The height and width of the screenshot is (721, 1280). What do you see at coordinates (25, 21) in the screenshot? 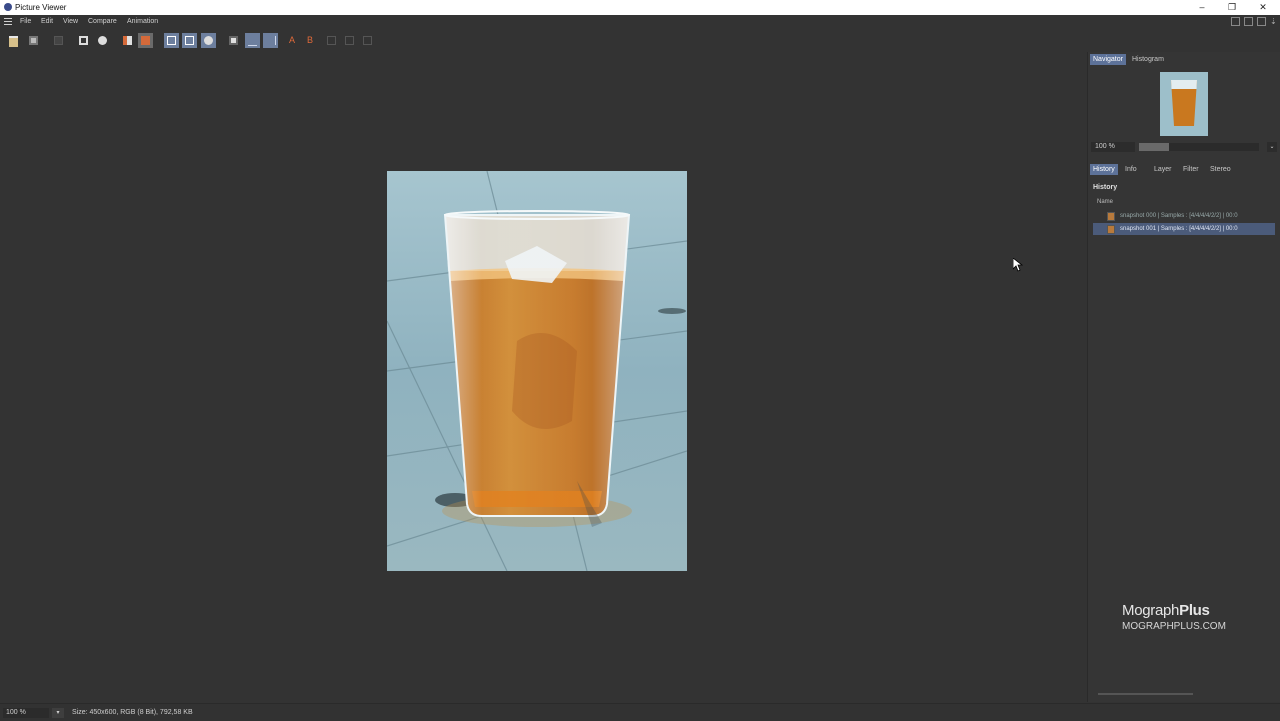
I see `menu-file: File` at bounding box center [25, 21].